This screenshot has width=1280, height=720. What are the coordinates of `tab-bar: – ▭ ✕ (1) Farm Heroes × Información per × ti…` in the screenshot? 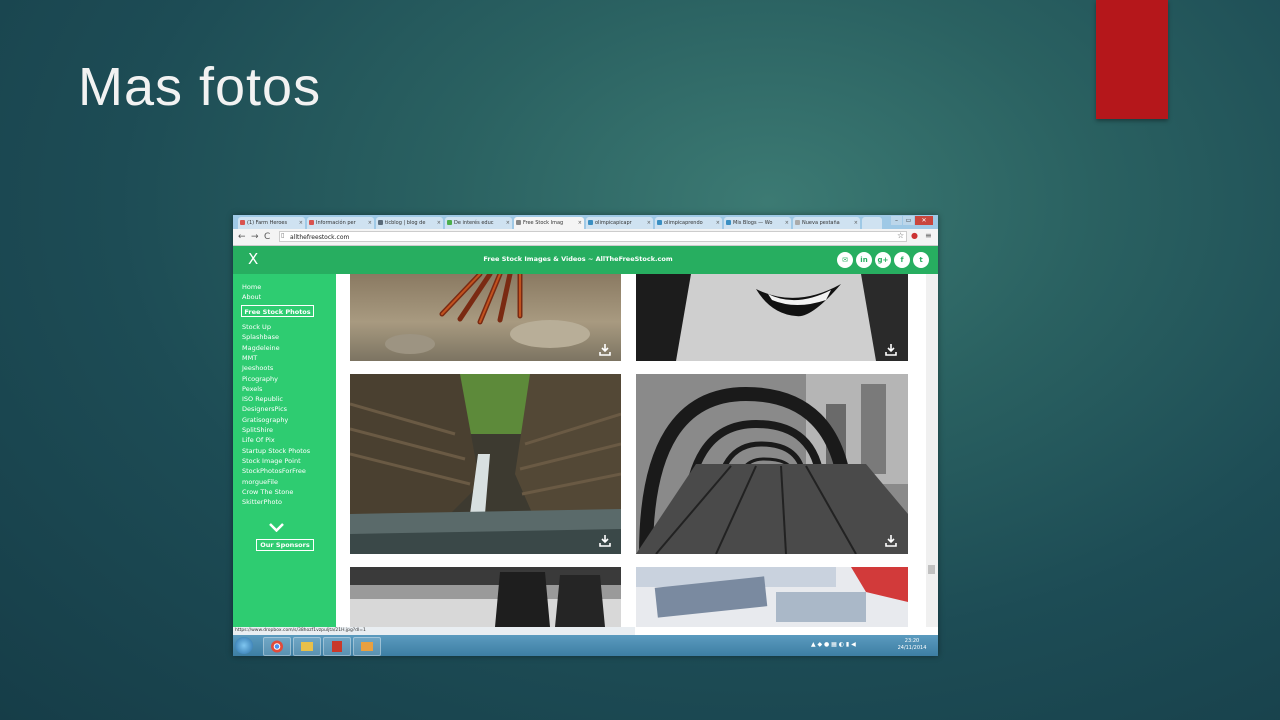 It's located at (585, 222).